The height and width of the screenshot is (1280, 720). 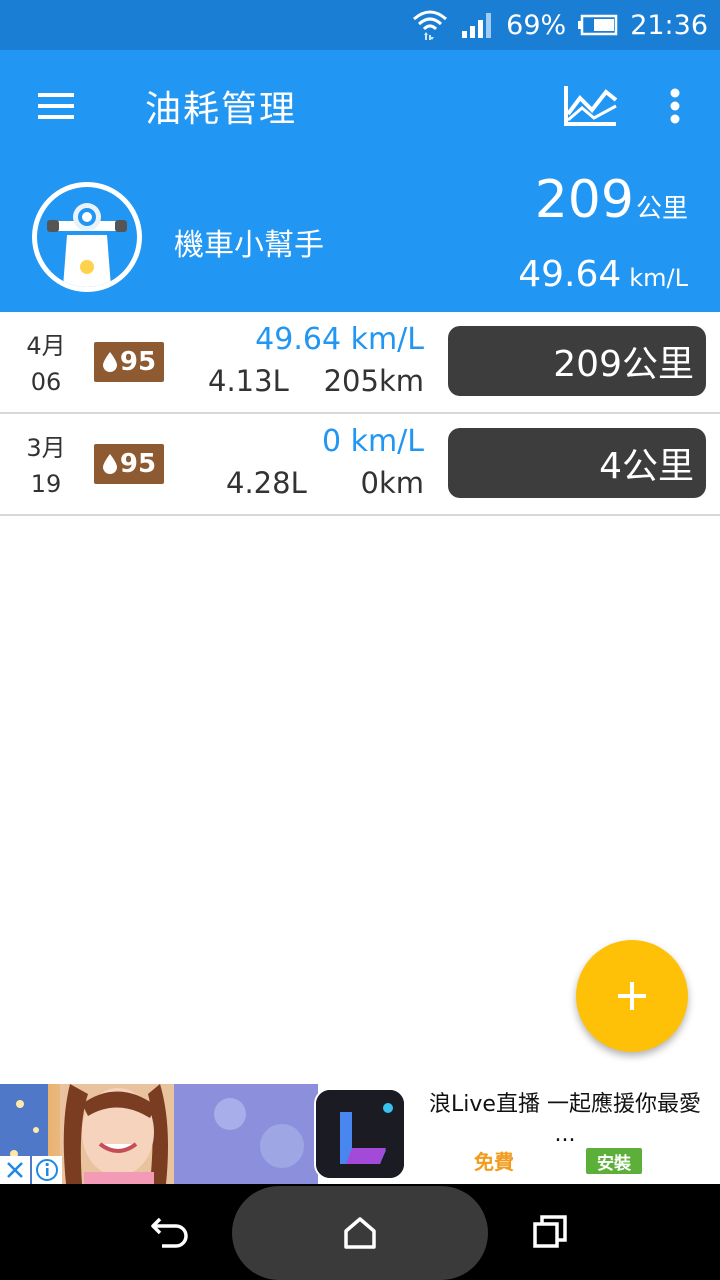 I want to click on total-distance-unit: 公里, so click(x=661, y=209).